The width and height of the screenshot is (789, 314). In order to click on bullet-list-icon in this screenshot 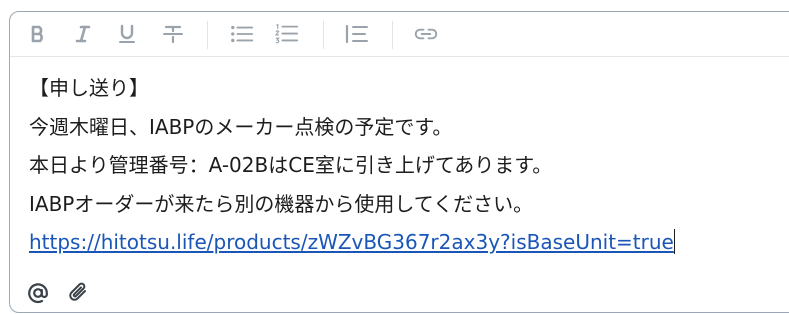, I will do `click(242, 34)`.